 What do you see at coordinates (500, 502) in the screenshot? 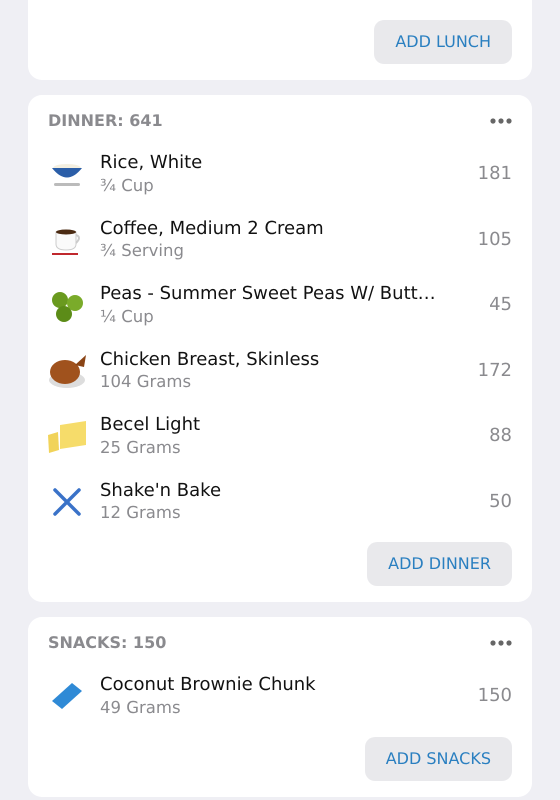
I see `calorie-count: 50` at bounding box center [500, 502].